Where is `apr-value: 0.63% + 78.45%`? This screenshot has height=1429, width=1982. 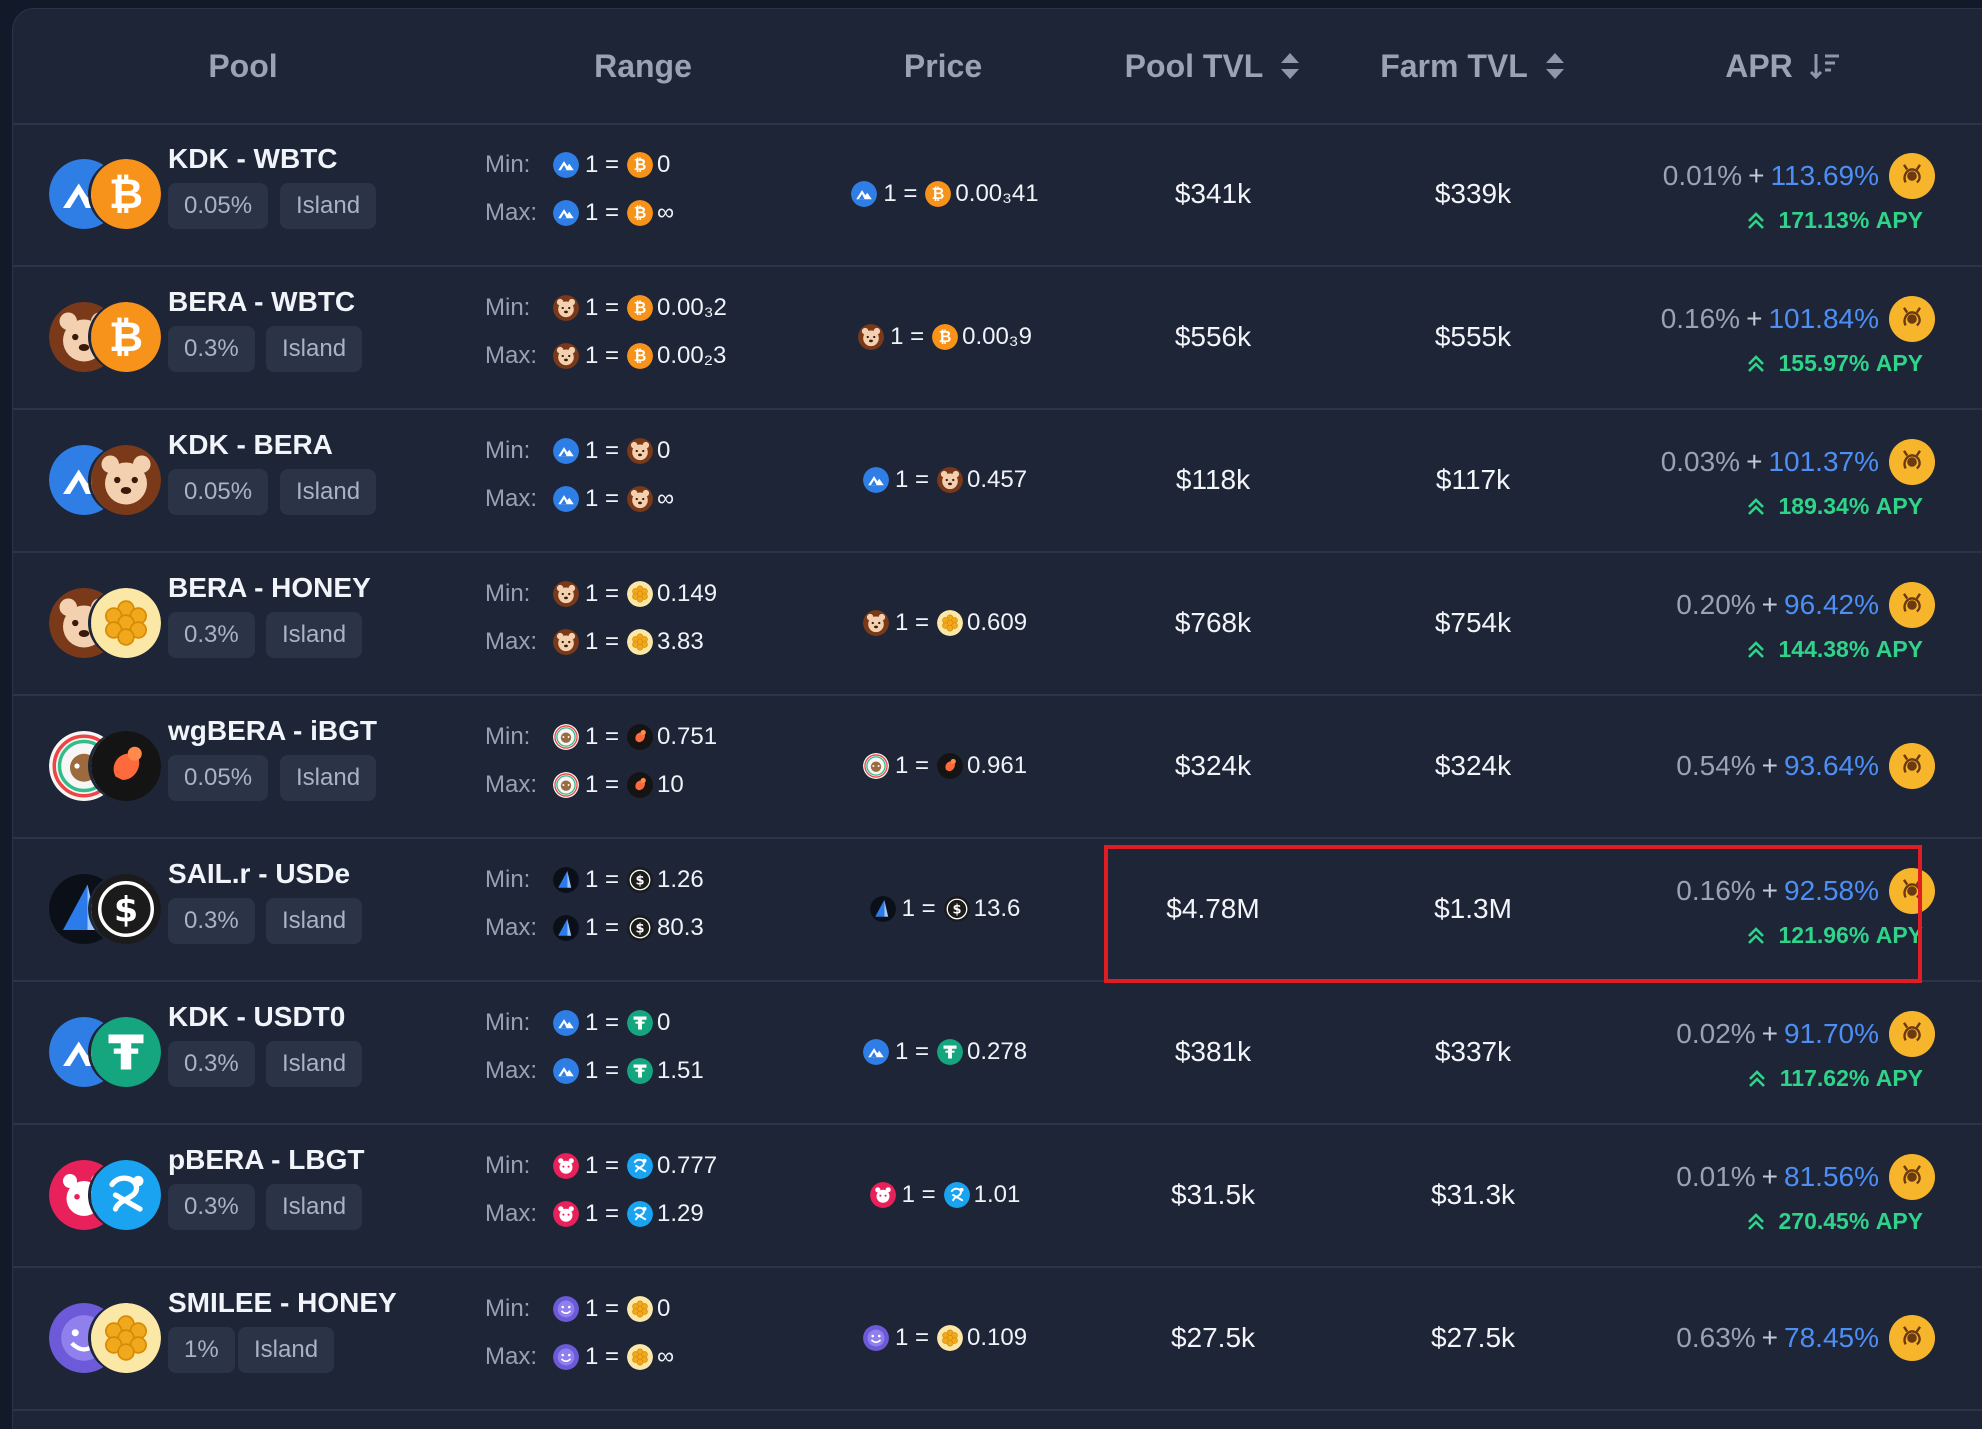 apr-value: 0.63% + 78.45% is located at coordinates (1805, 1338).